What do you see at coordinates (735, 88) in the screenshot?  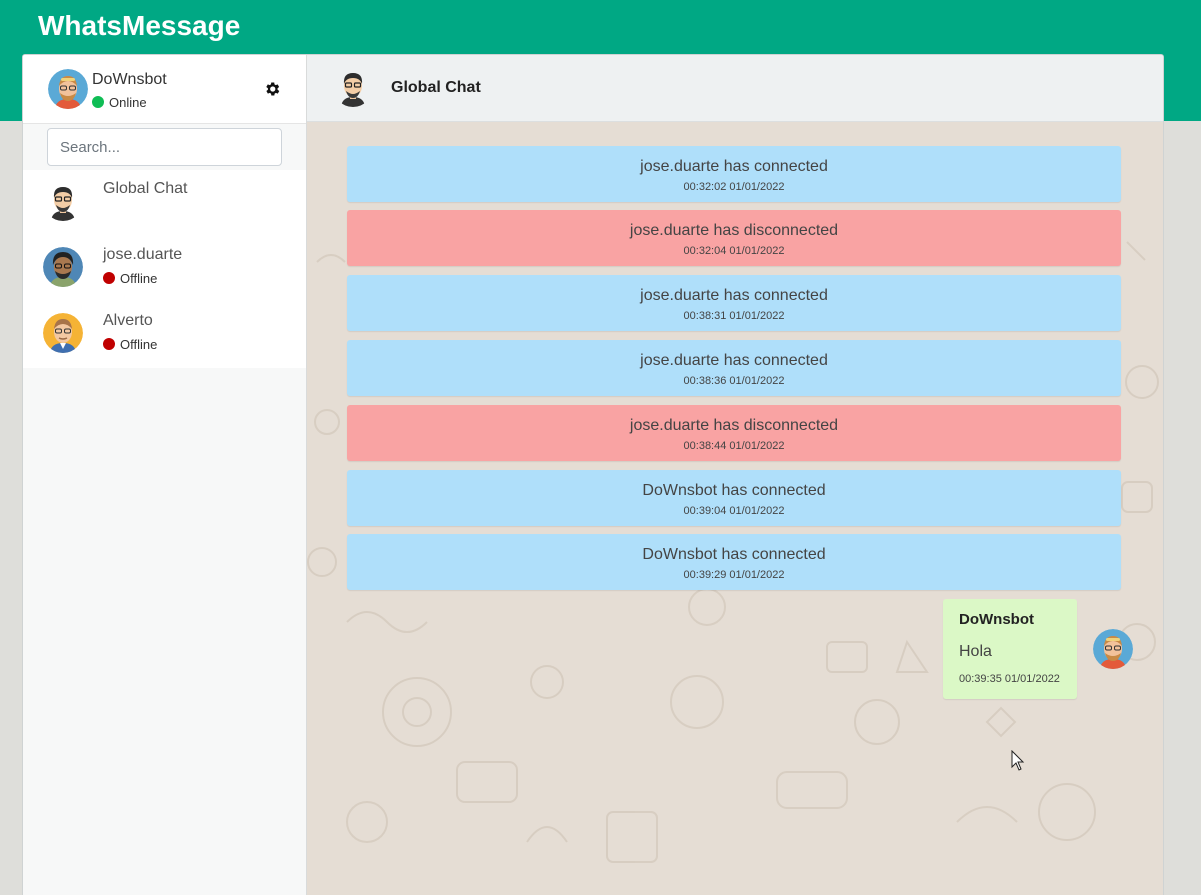 I see `chat-header: Global Chat` at bounding box center [735, 88].